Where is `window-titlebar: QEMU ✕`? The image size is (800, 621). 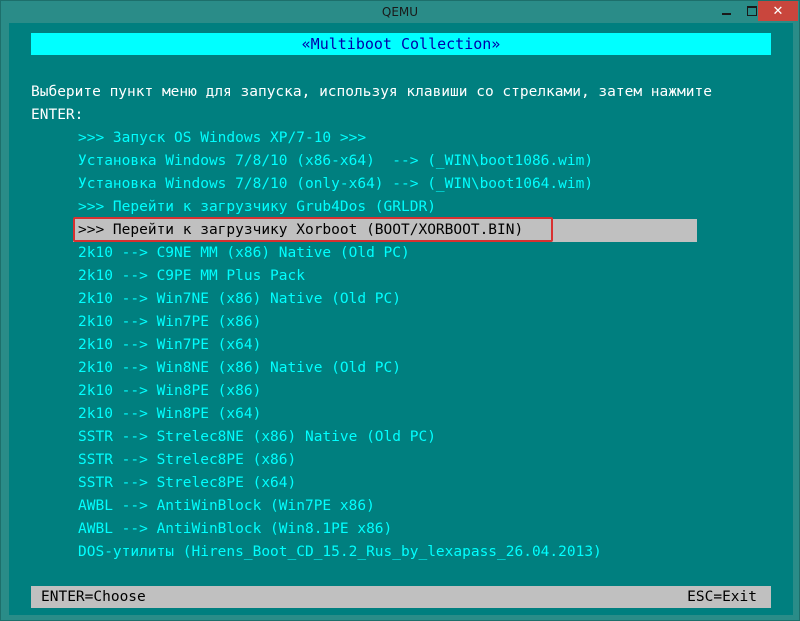
window-titlebar: QEMU ✕ is located at coordinates (400, 12).